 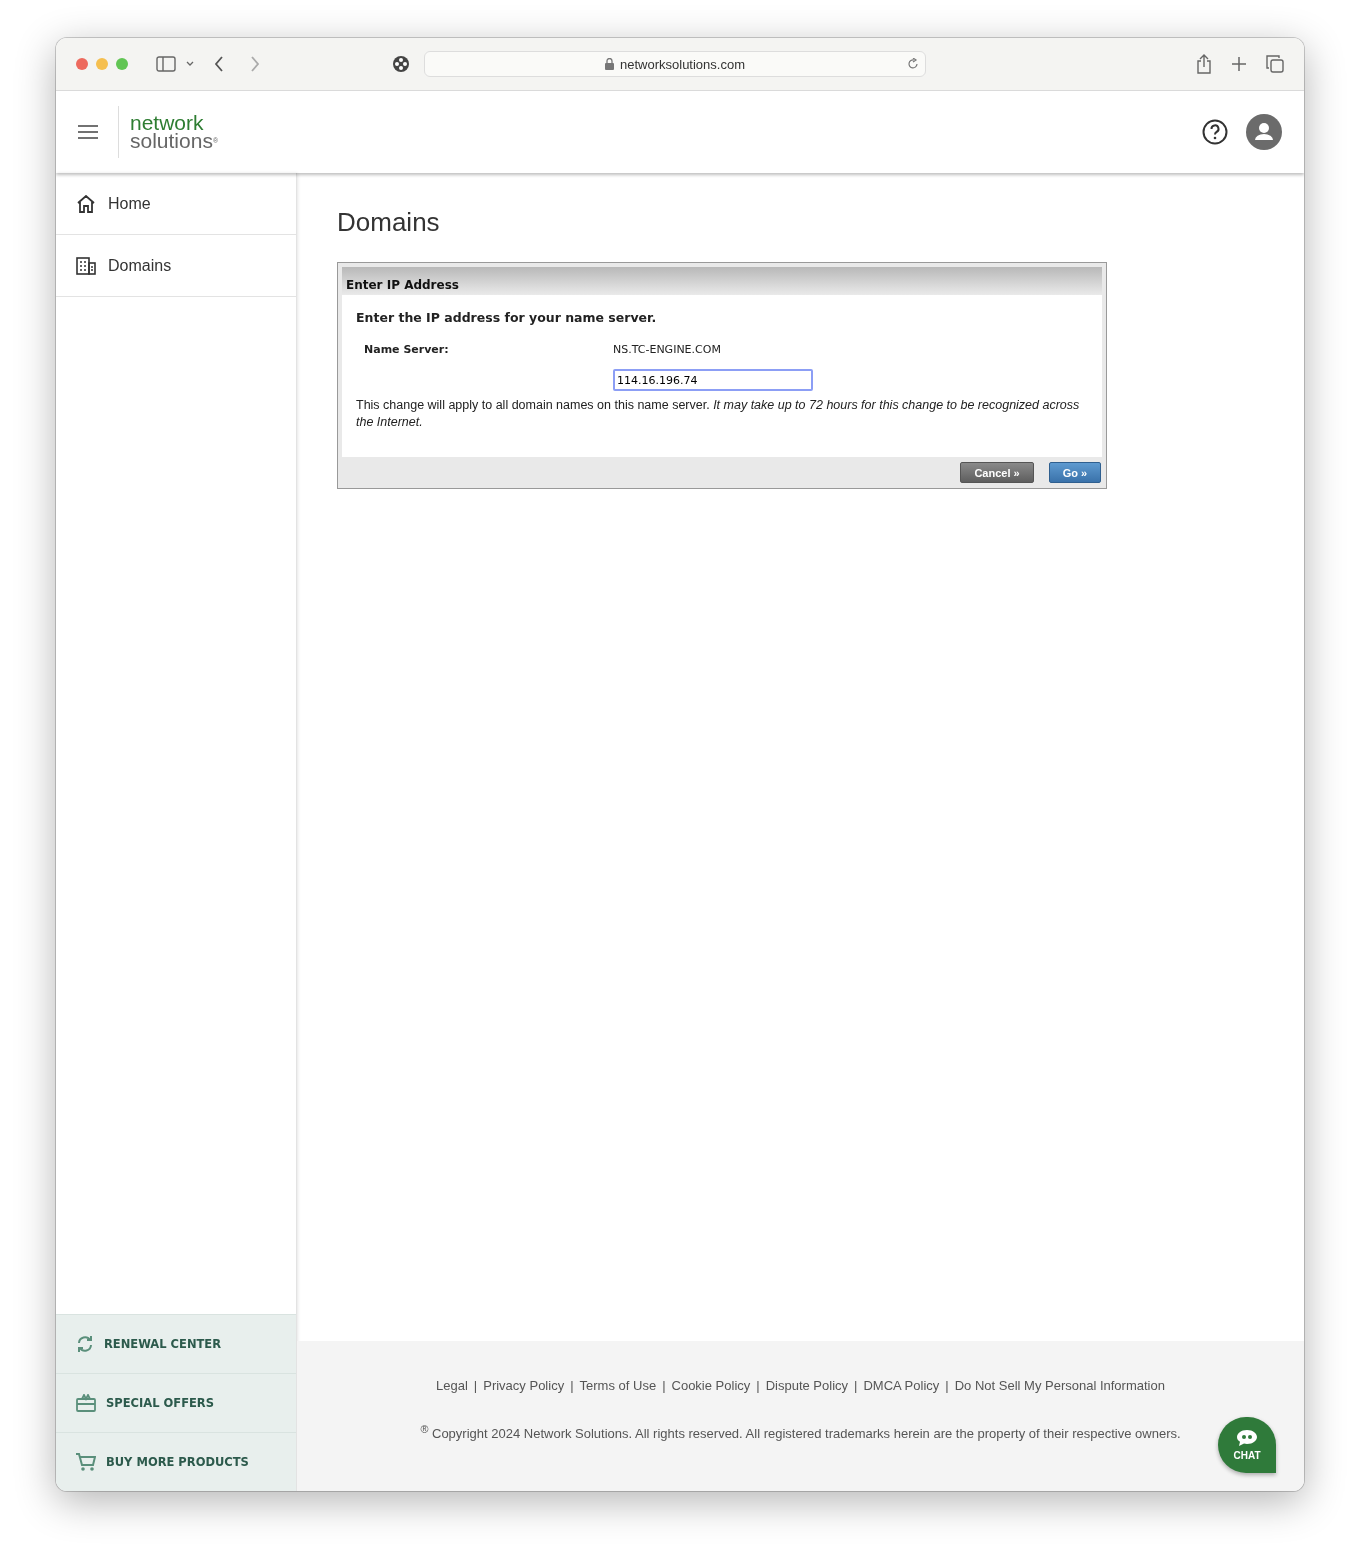 I want to click on share-icon, so click(x=1204, y=64).